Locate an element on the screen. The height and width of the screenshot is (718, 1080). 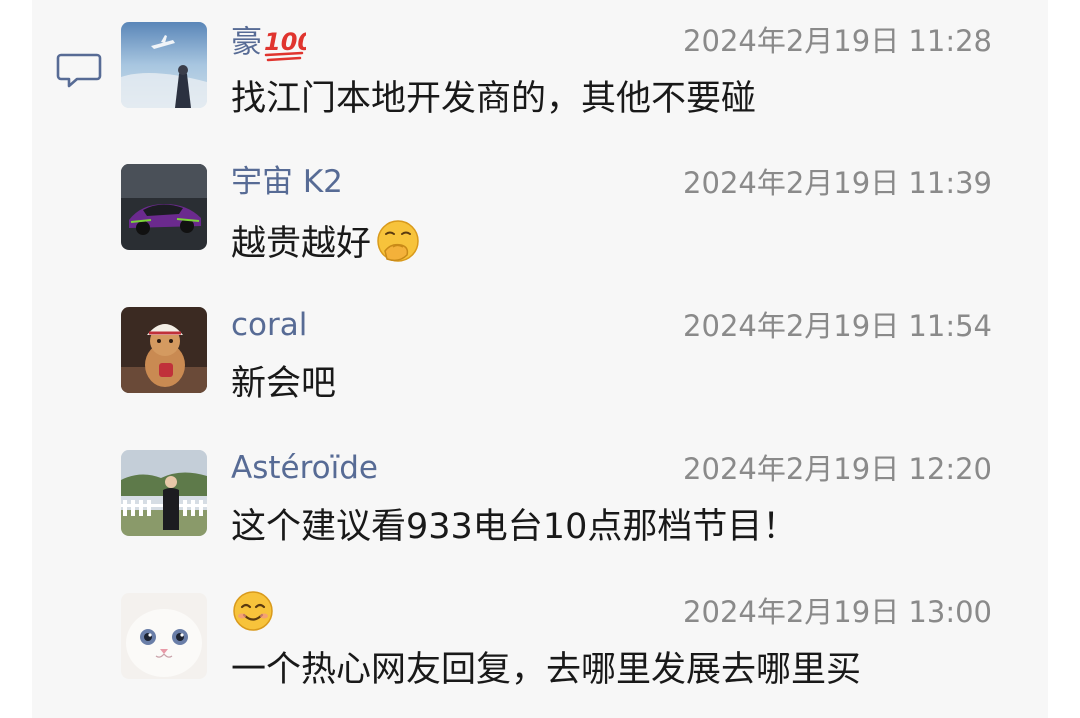
commenter-name: 宇宙 K2 is located at coordinates (287, 182).